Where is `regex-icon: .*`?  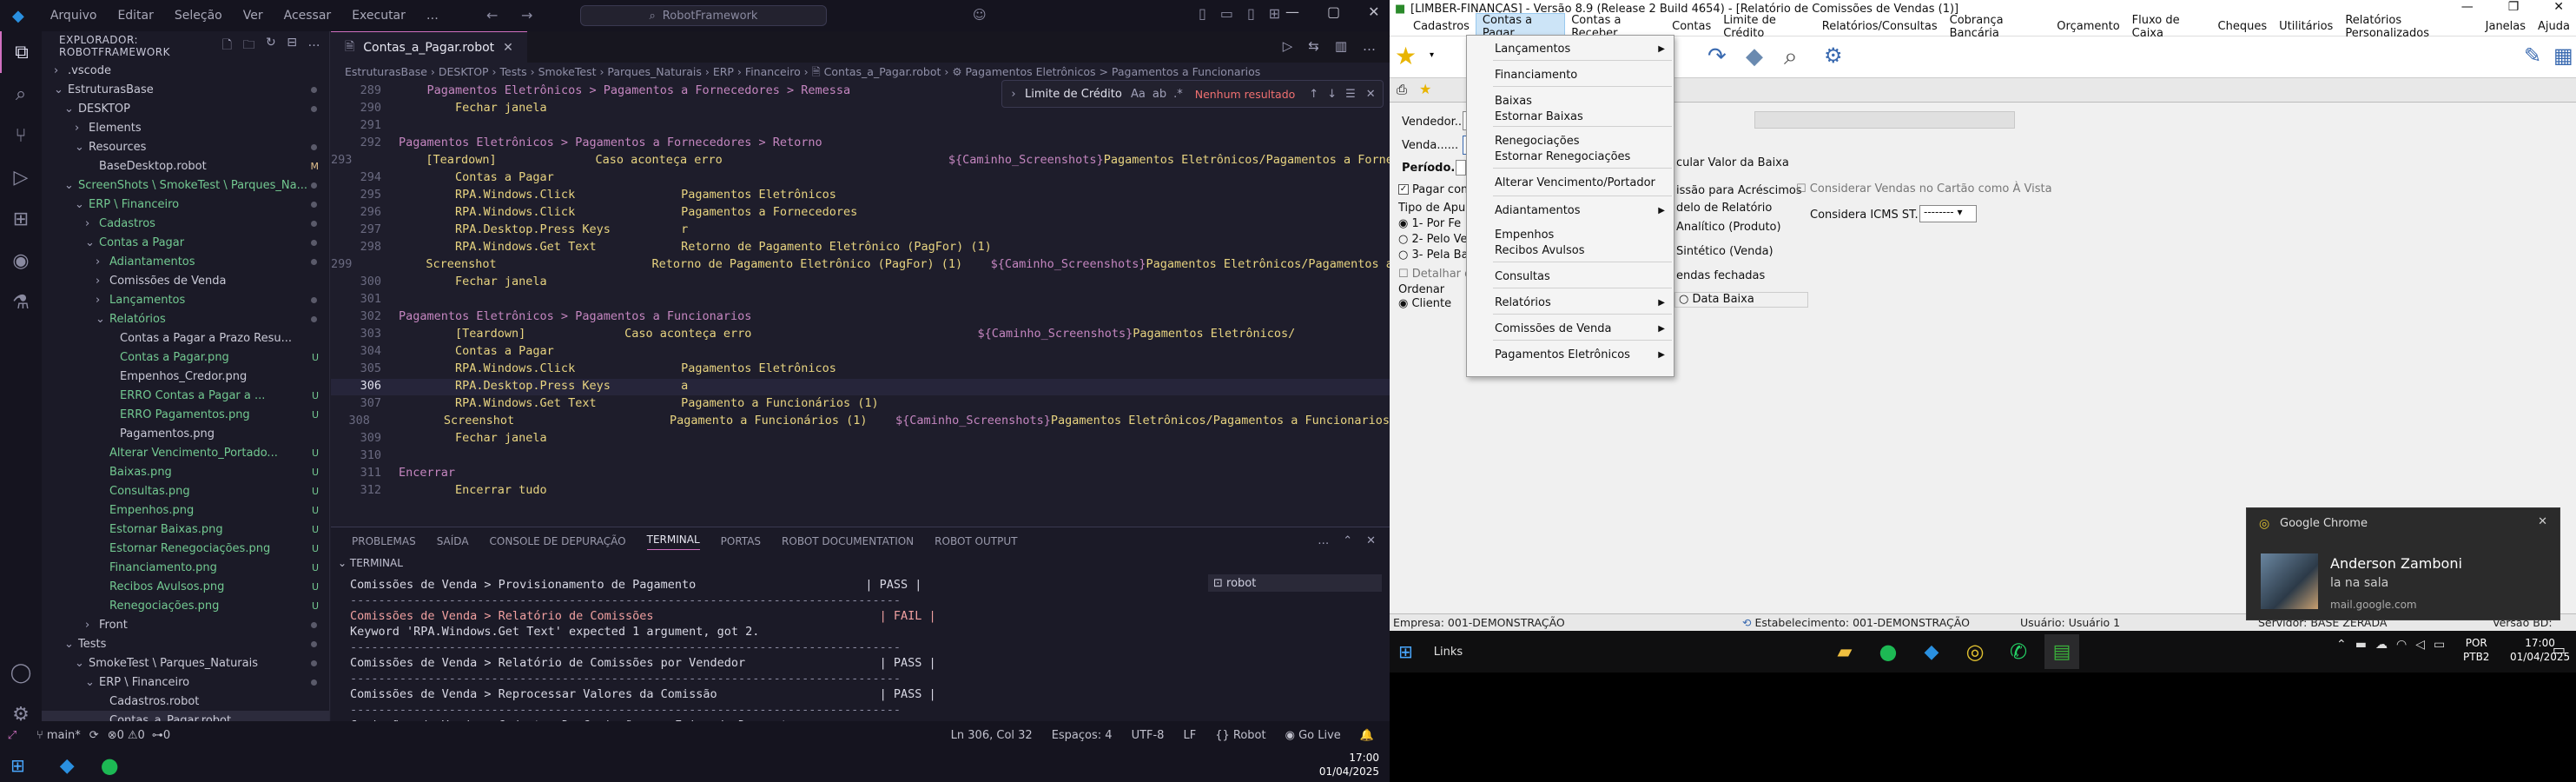
regex-icon: .* is located at coordinates (1178, 95).